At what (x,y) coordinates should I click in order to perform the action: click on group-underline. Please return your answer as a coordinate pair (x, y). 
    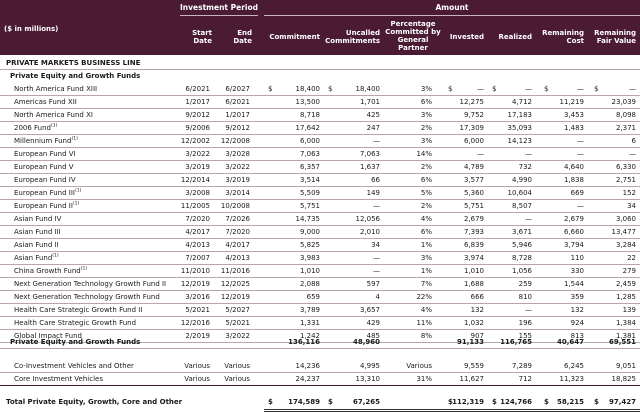
    Looking at the image, I should click on (452, 15).